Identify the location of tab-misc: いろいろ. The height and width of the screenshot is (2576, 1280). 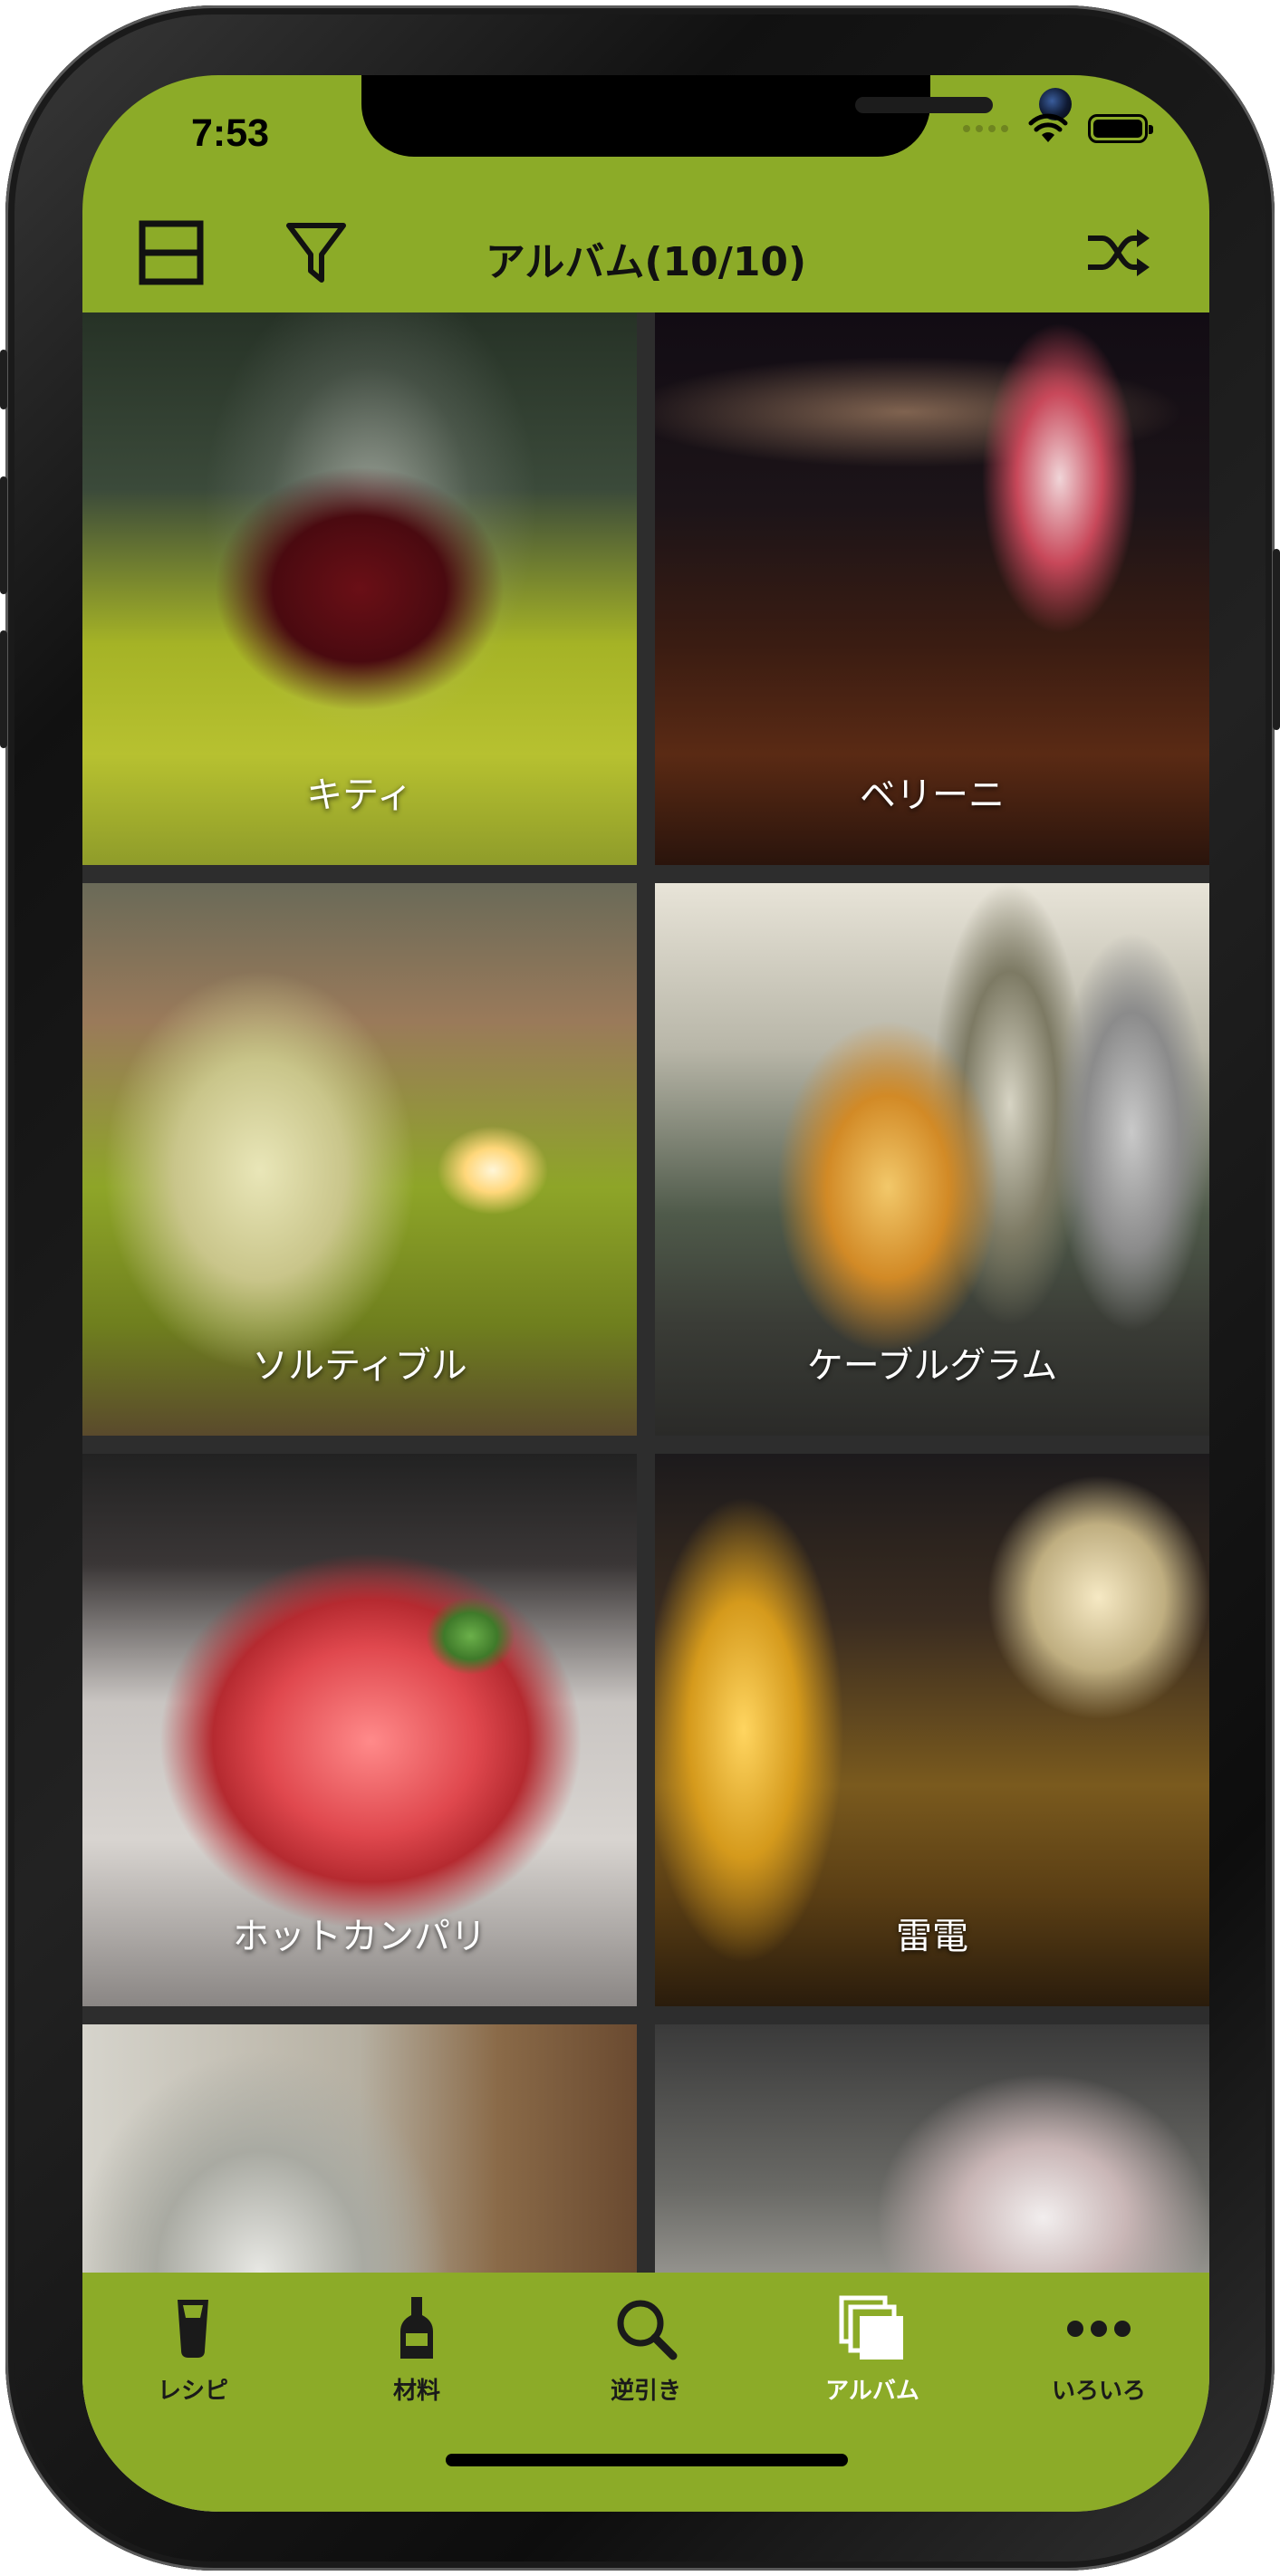
(1098, 2355).